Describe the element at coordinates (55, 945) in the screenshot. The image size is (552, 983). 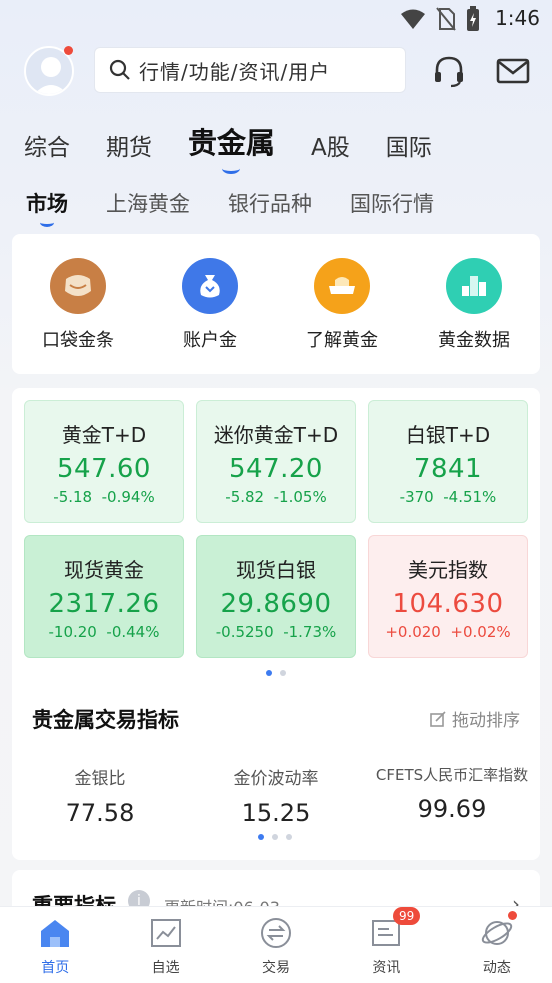
I see `bottom-tab-home: 首页` at that location.